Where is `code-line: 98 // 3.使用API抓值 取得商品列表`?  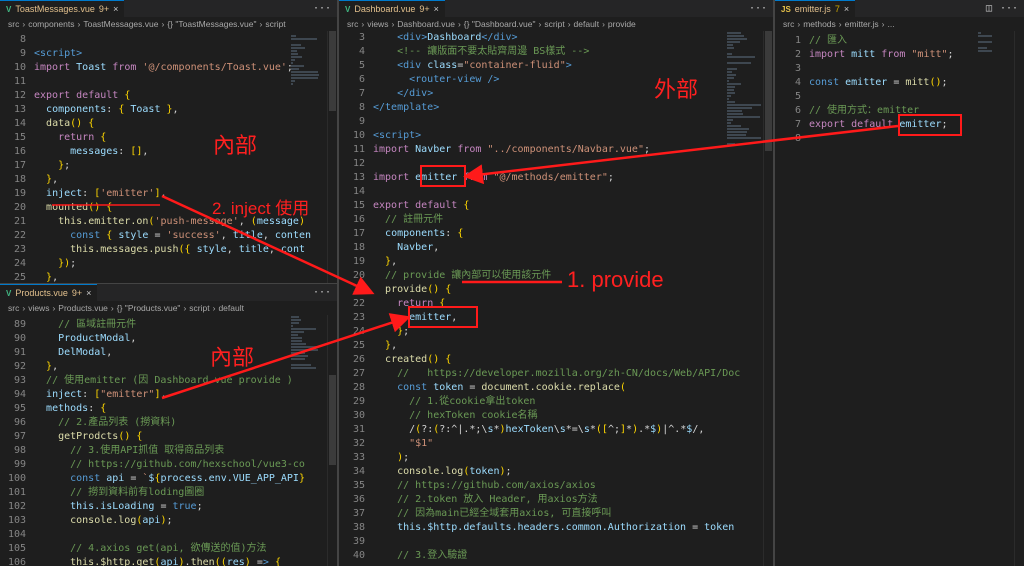 code-line: 98 // 3.使用API抓值 取得商品列表 is located at coordinates (163, 451).